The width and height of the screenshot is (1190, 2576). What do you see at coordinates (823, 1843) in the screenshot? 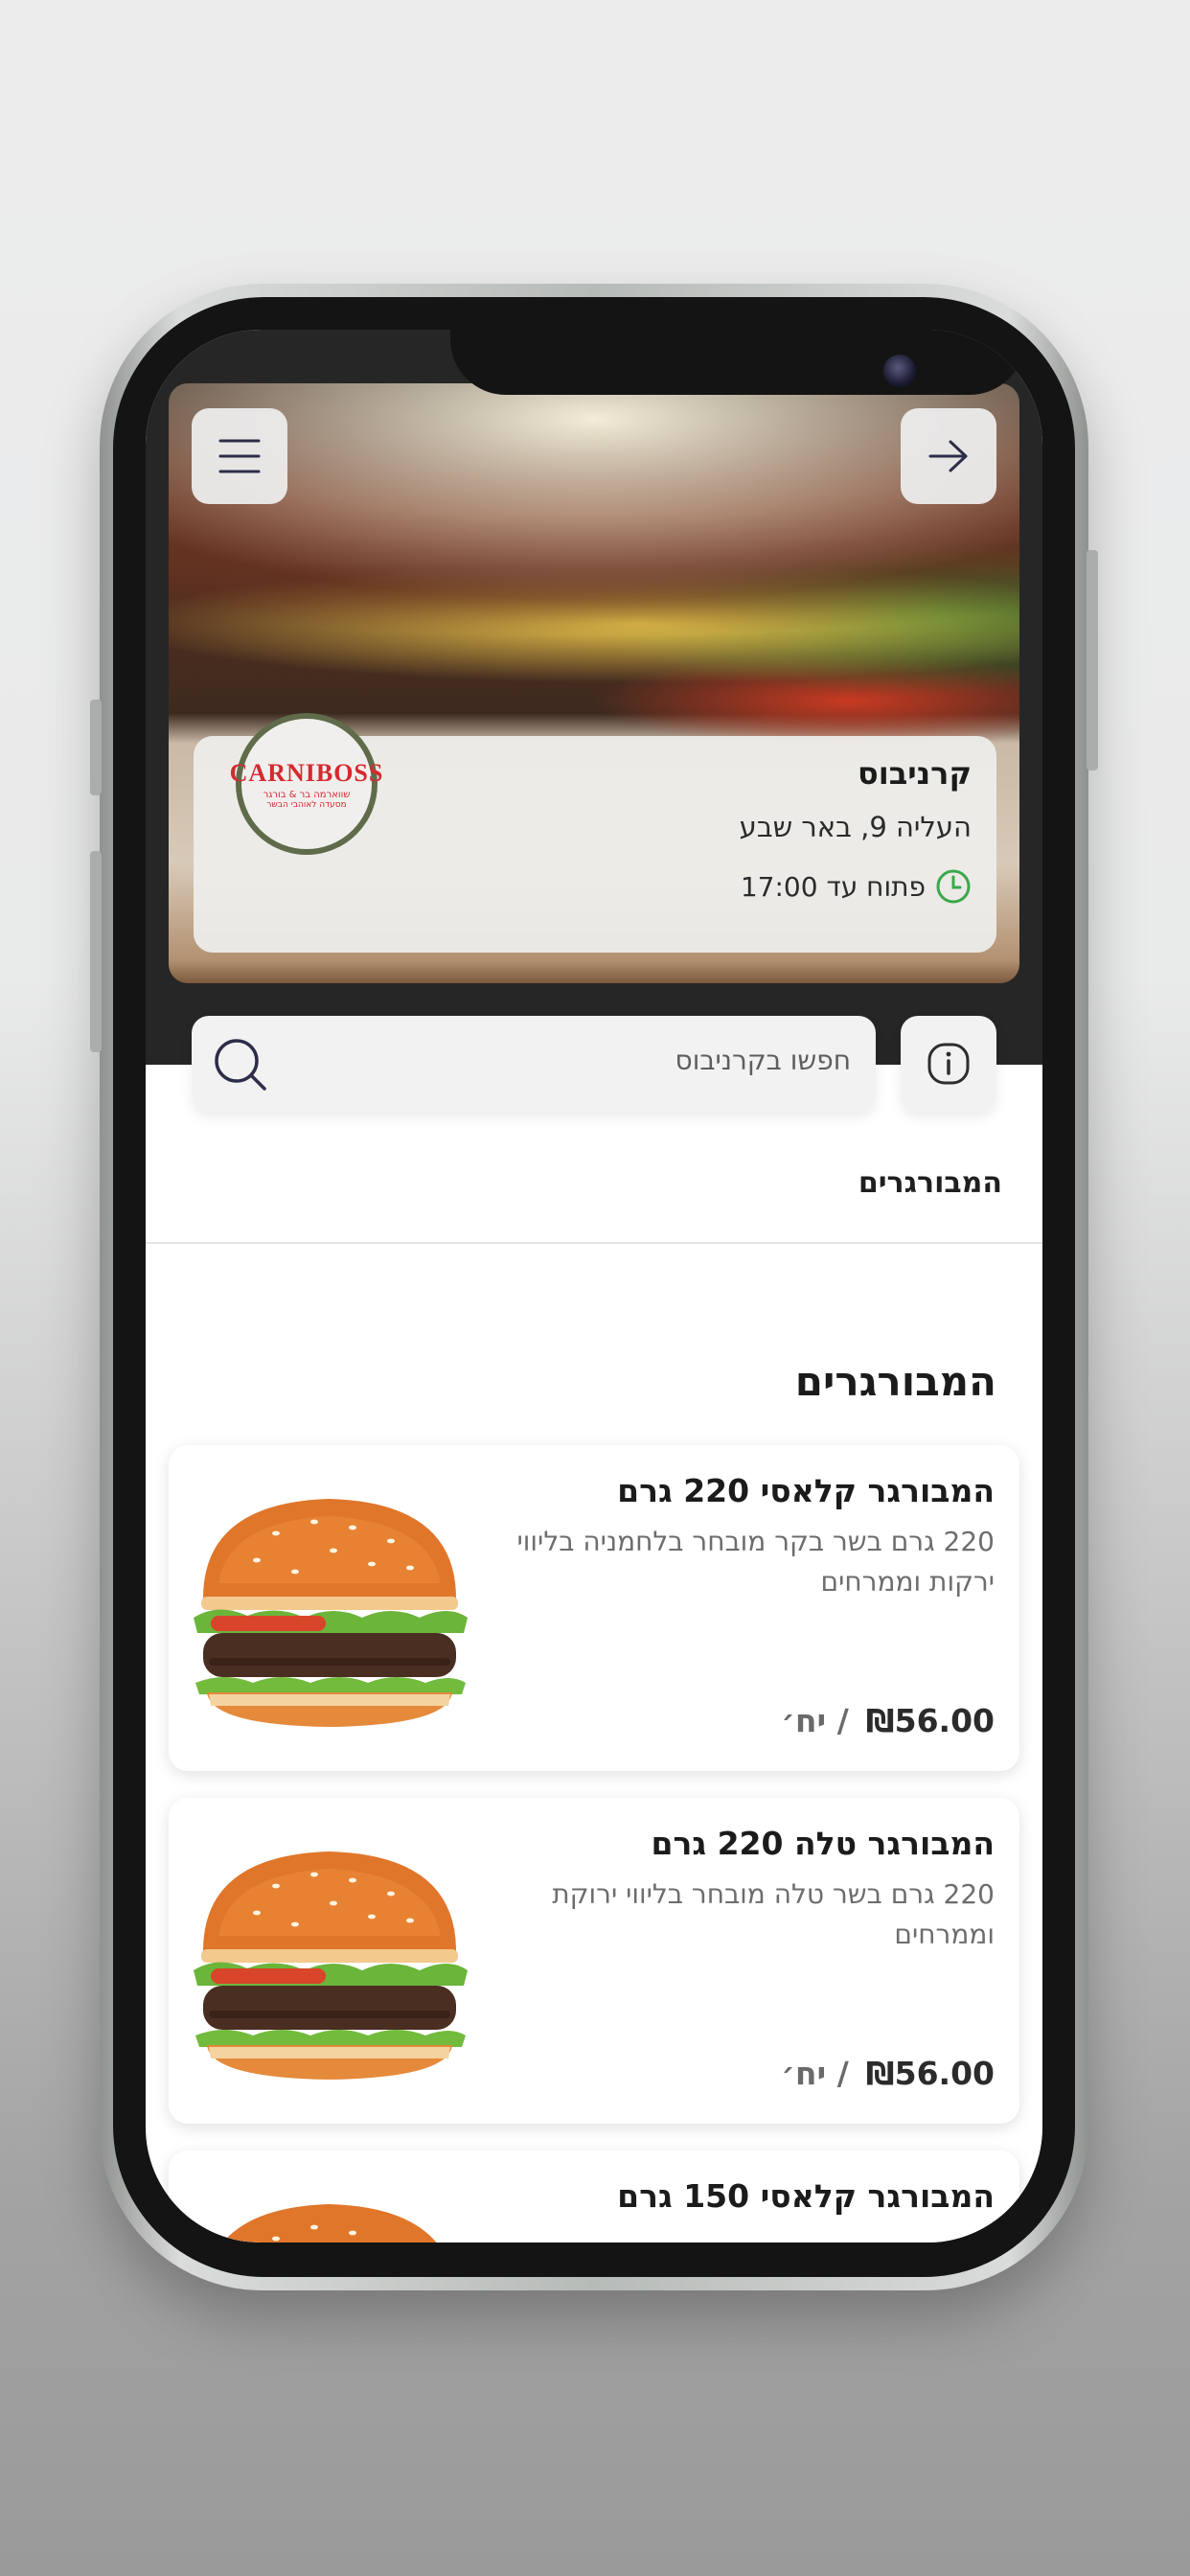
I see `menu-item-title: המבורגר טלה 220 גרם` at bounding box center [823, 1843].